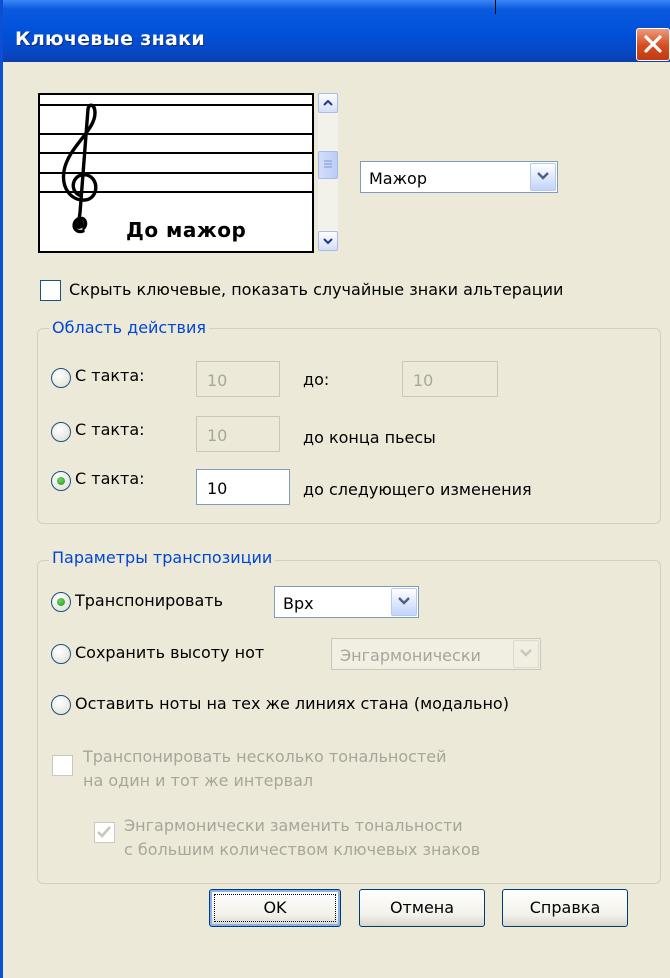 Image resolution: width=670 pixels, height=978 pixels. What do you see at coordinates (110, 39) in the screenshot?
I see `dialog-title: Ключевые знаки` at bounding box center [110, 39].